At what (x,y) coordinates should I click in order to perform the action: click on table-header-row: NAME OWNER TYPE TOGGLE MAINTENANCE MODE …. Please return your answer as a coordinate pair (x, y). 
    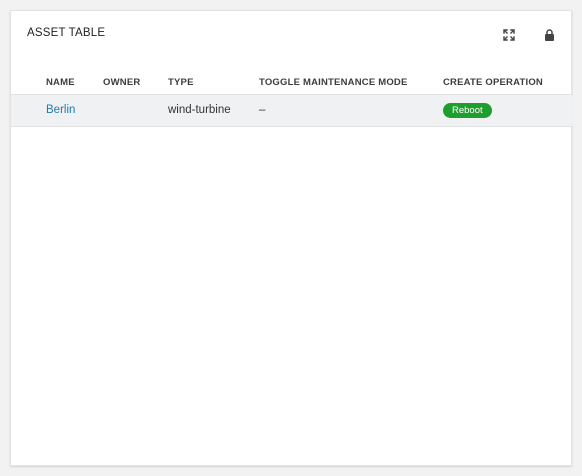
    Looking at the image, I should click on (292, 81).